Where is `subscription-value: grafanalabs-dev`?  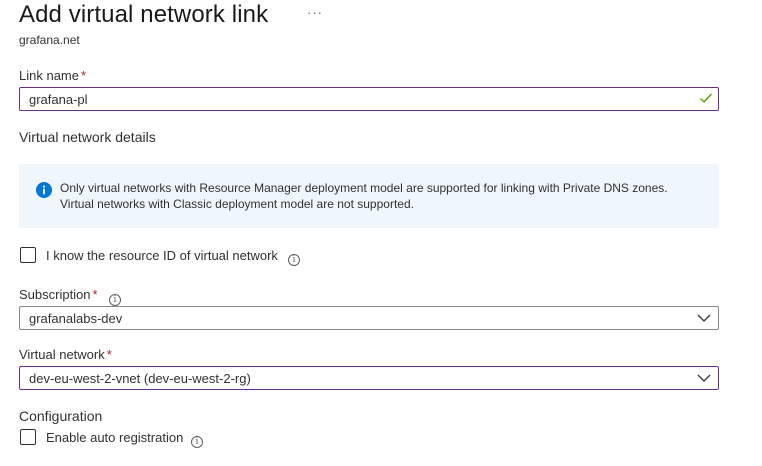
subscription-value: grafanalabs-dev is located at coordinates (76, 318).